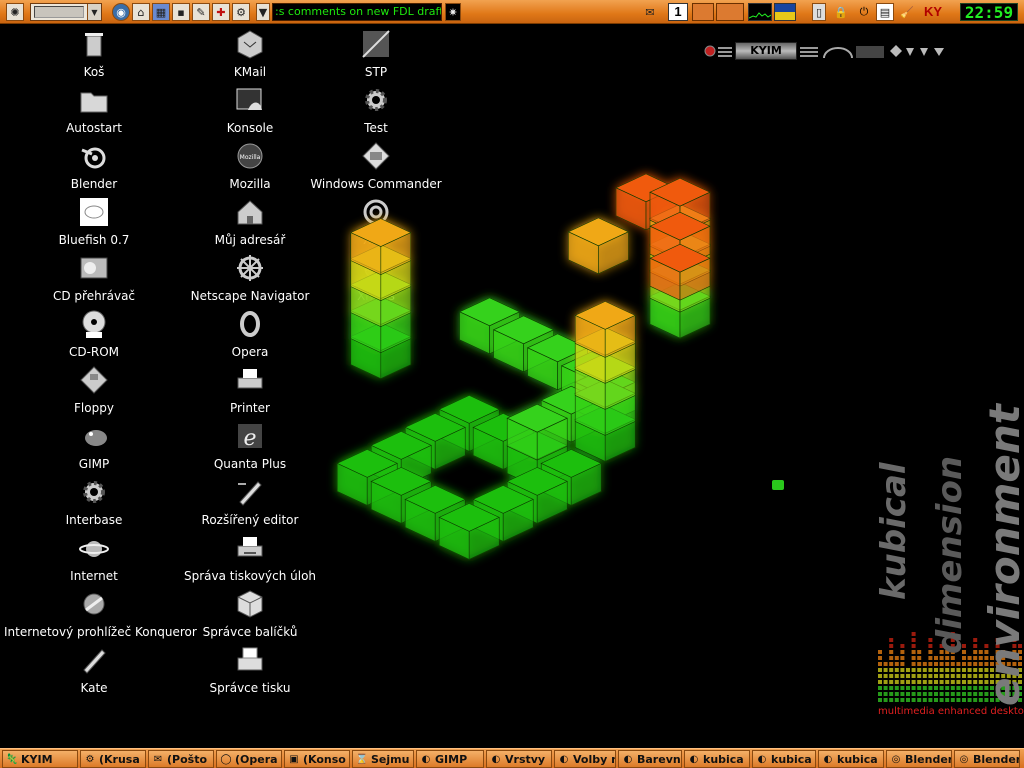 Image resolution: width=1024 pixels, height=768 pixels. Describe the element at coordinates (94, 380) in the screenshot. I see `floppy-icon` at that location.